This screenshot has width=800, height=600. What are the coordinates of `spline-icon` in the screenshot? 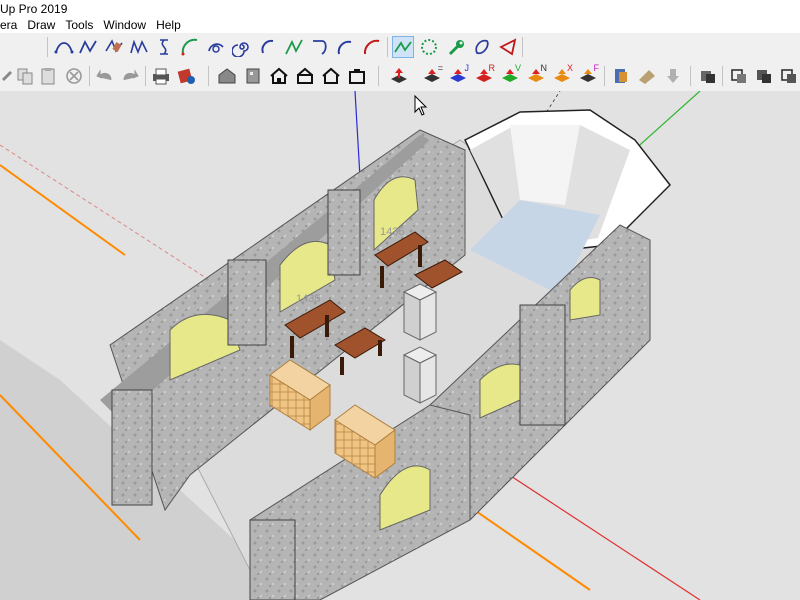 It's located at (139, 47).